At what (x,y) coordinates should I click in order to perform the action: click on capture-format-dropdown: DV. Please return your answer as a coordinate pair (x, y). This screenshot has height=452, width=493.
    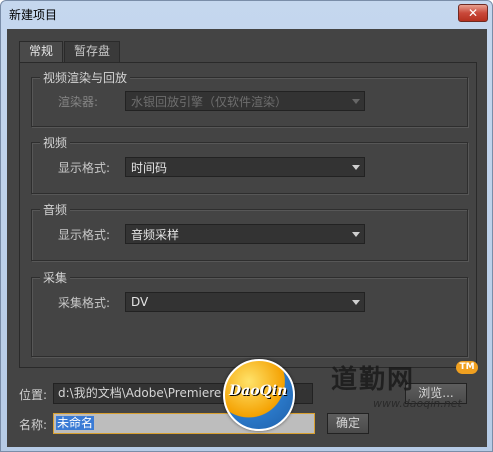
    Looking at the image, I should click on (245, 302).